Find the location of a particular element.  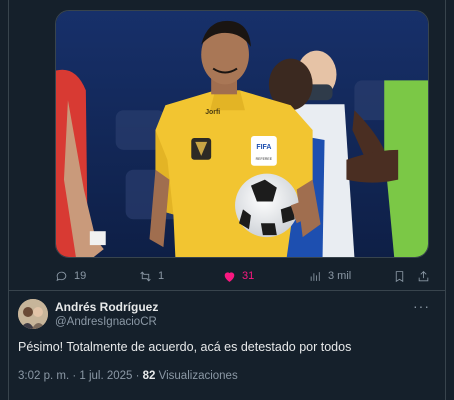

shirt-brand-text: Jorfi is located at coordinates (212, 112).